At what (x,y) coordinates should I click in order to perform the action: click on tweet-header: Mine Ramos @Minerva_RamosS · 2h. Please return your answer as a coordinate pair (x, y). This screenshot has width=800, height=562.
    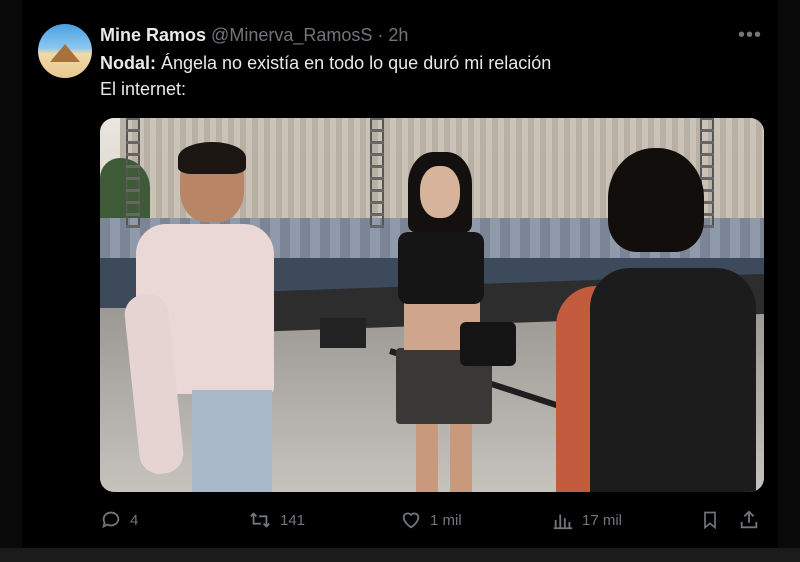
    Looking at the image, I should click on (254, 35).